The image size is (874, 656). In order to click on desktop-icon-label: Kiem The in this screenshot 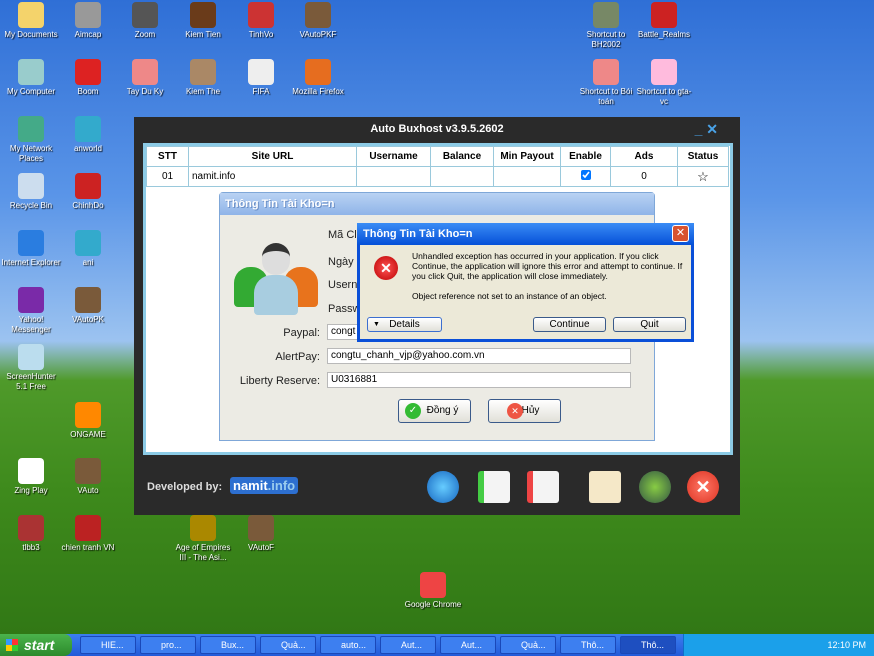, I will do `click(203, 91)`.